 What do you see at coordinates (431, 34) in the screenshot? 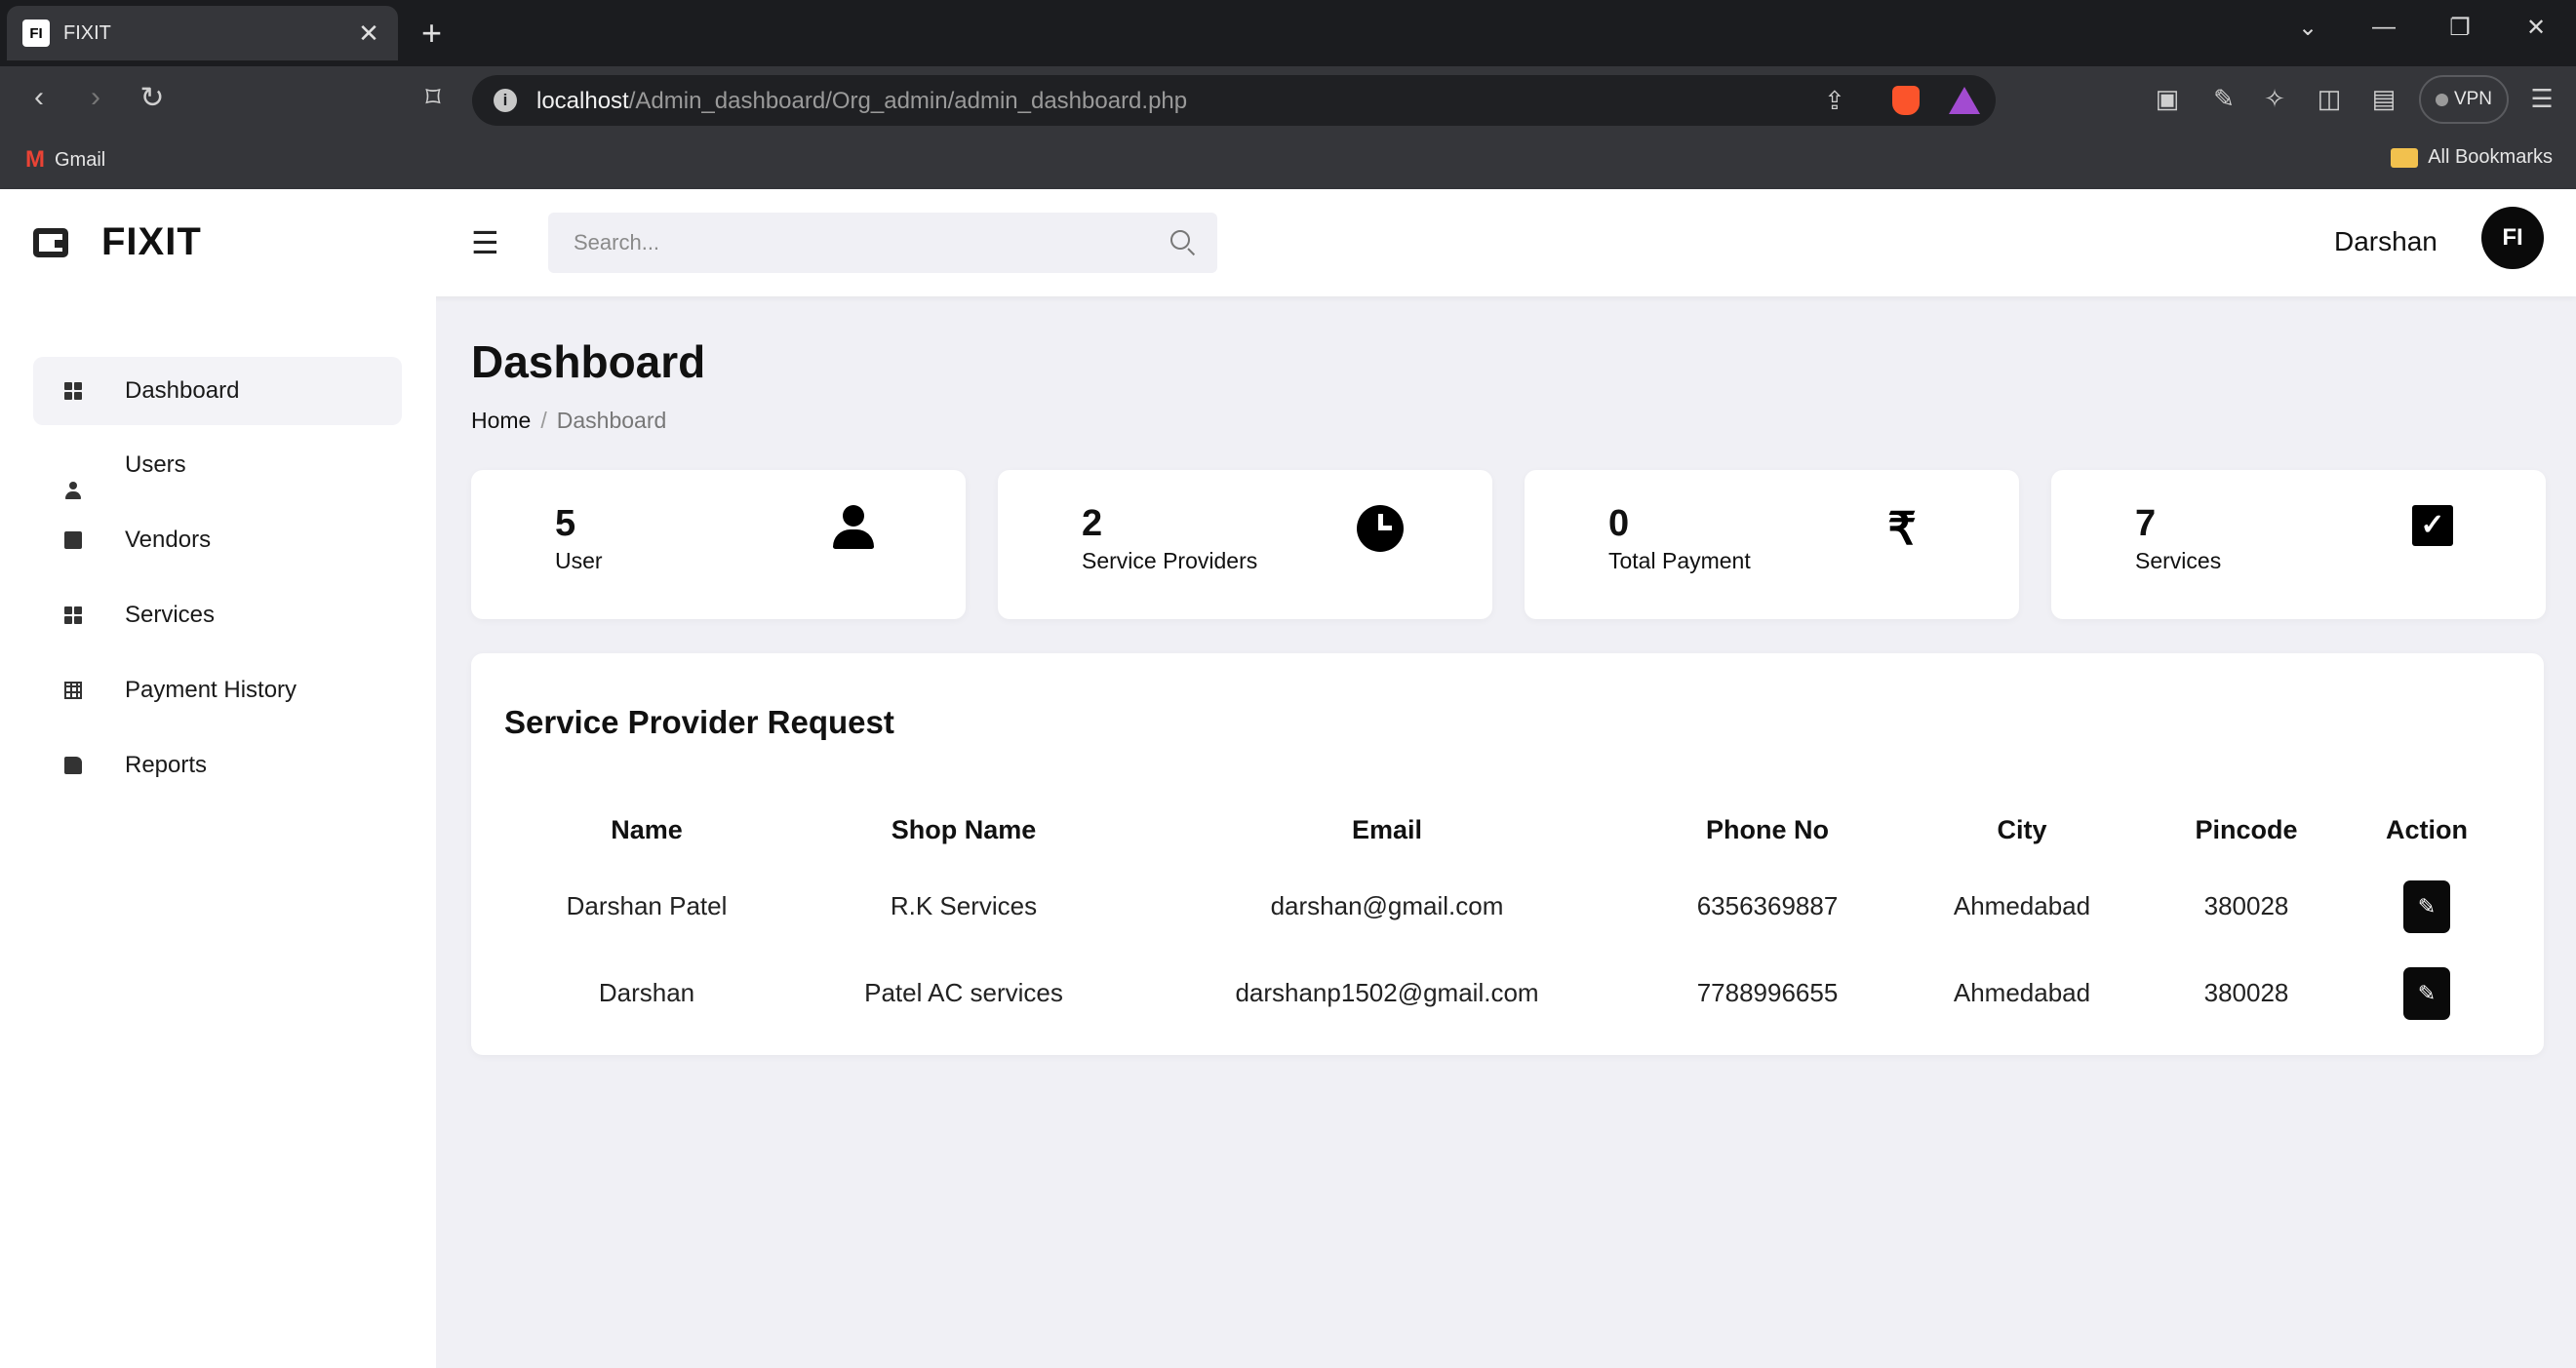
I see `new-tab-icon: +` at bounding box center [431, 34].